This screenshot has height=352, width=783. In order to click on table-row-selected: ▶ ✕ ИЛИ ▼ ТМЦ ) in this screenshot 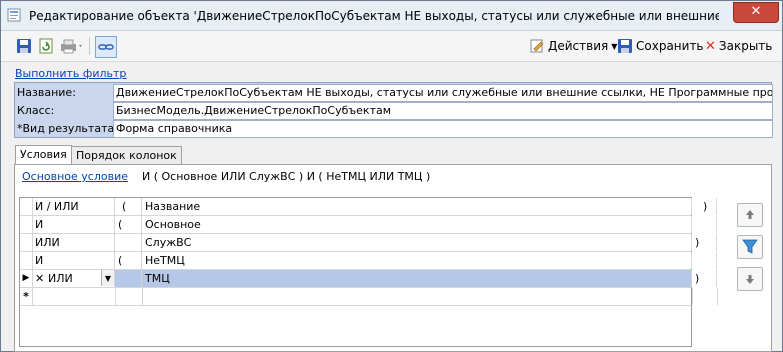, I will do `click(368, 279)`.